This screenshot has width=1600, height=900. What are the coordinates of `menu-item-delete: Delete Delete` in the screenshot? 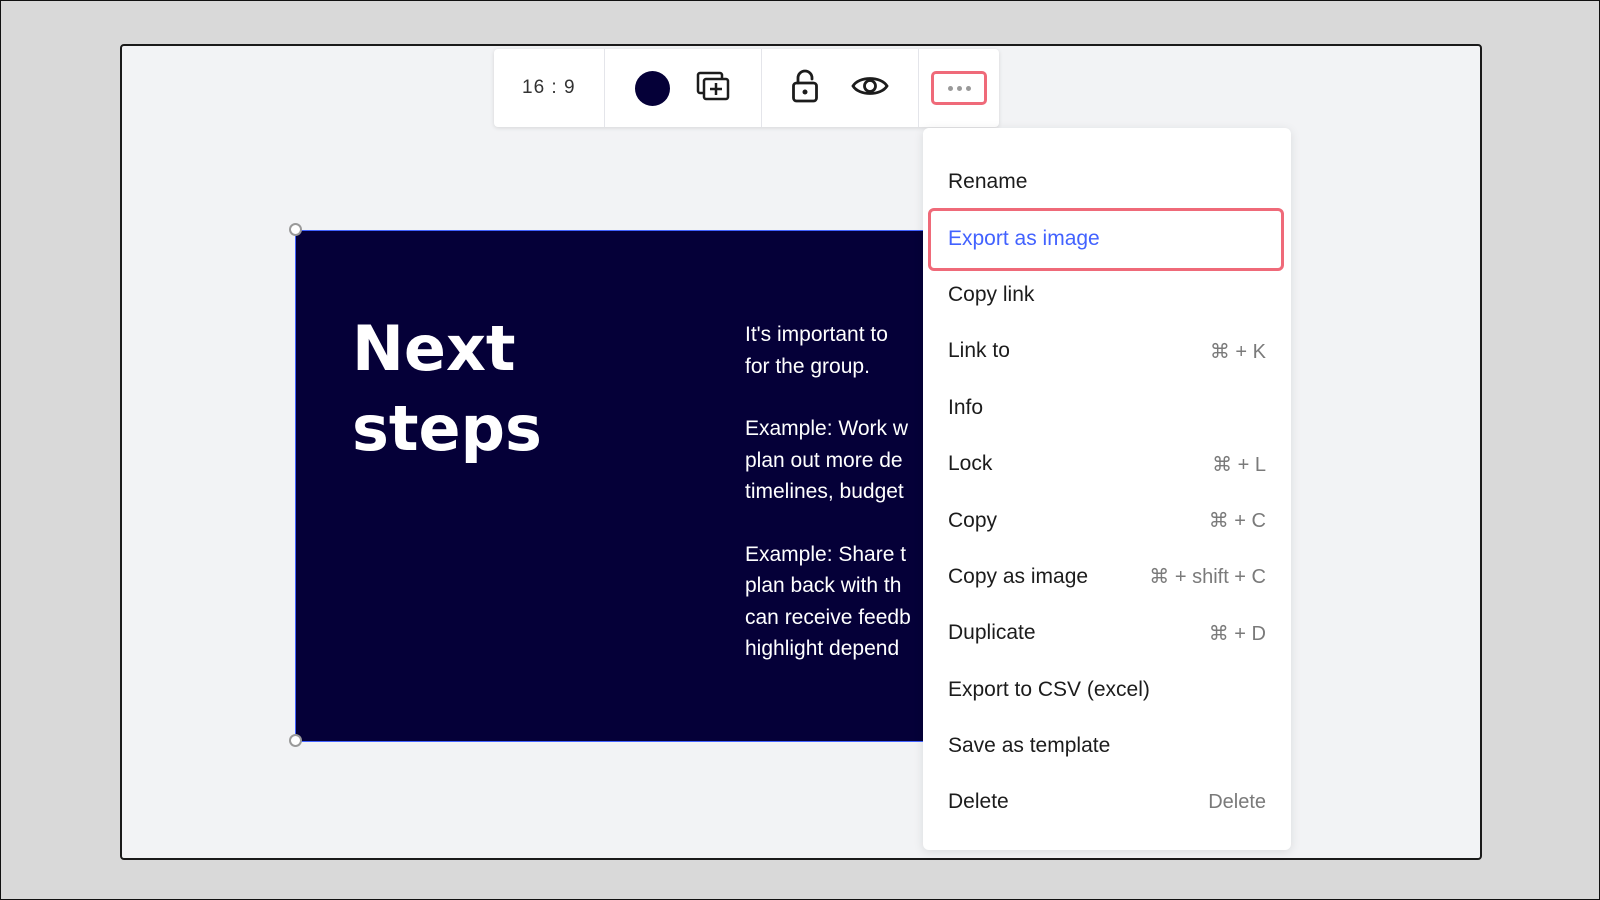 It's located at (1107, 802).